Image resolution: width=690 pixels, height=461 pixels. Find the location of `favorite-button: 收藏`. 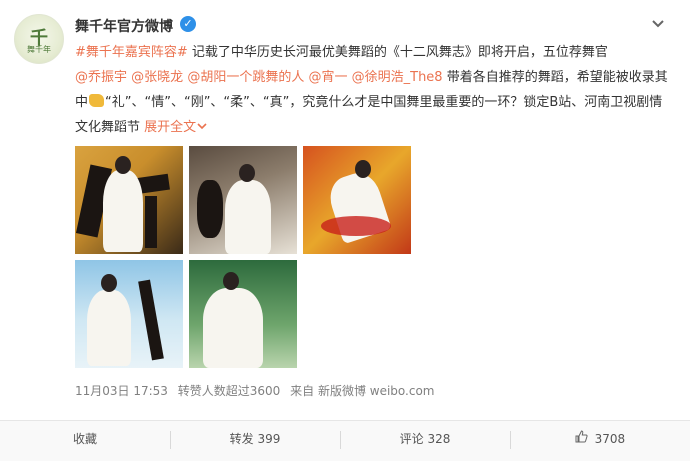

favorite-button: 收藏 is located at coordinates (85, 441).